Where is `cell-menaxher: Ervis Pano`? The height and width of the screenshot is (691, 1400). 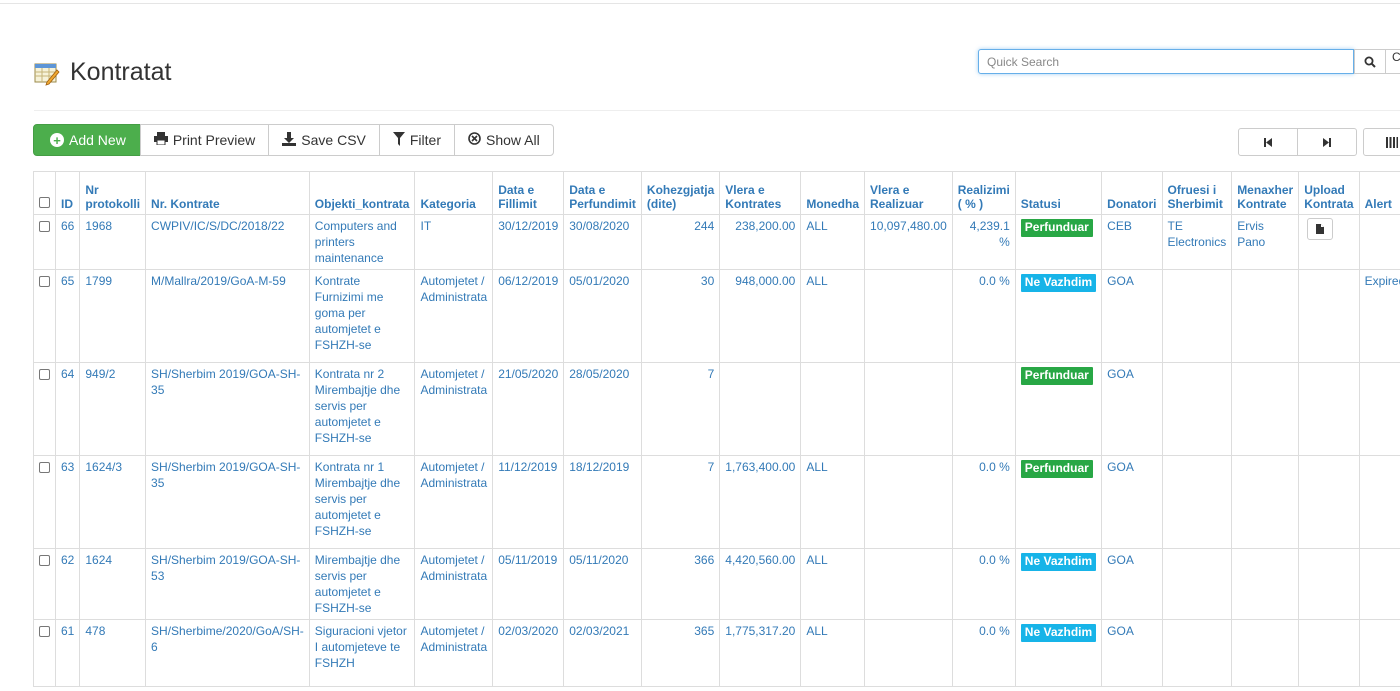 cell-menaxher: Ervis Pano is located at coordinates (1265, 242).